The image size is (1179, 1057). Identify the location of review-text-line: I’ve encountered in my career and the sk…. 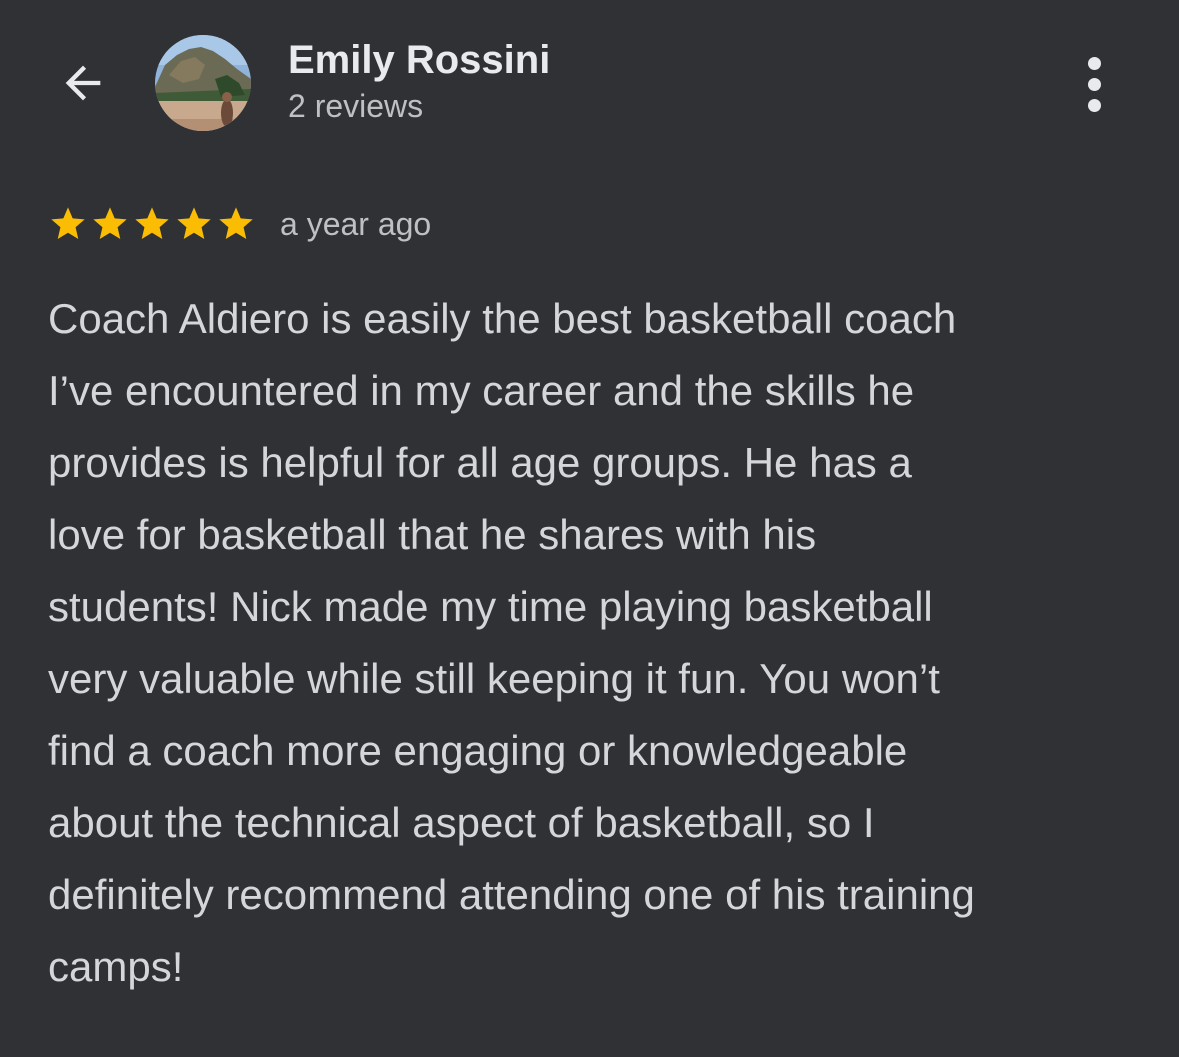
(481, 390).